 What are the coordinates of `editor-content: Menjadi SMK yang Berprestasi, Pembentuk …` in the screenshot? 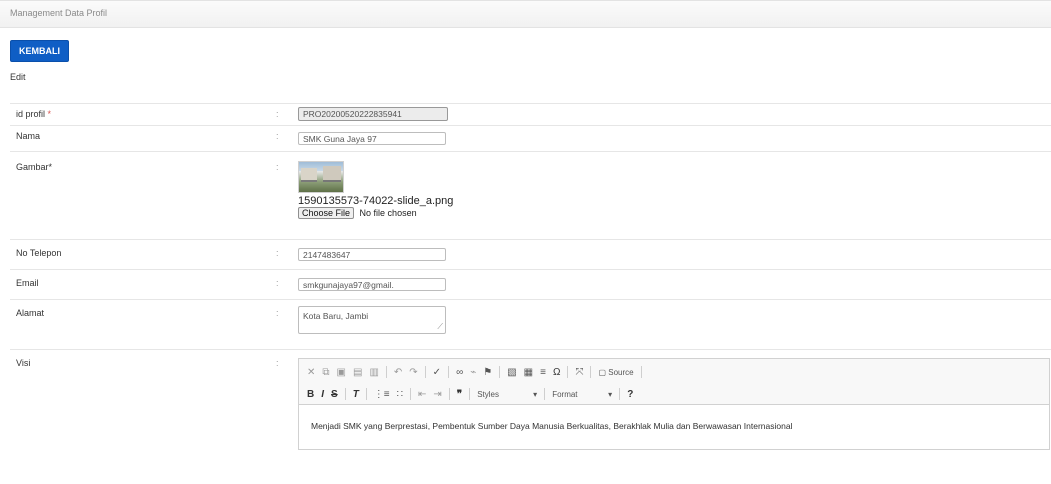 It's located at (674, 426).